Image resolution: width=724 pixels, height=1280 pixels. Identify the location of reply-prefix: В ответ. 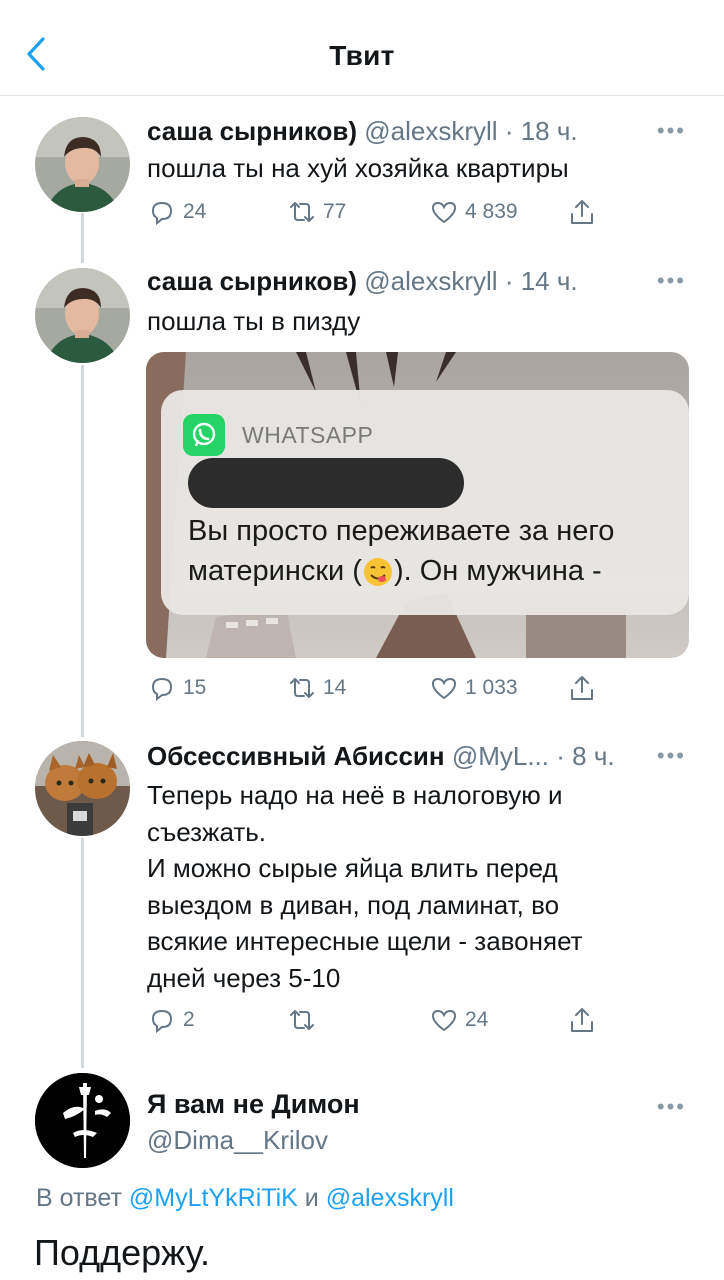
(79, 1198).